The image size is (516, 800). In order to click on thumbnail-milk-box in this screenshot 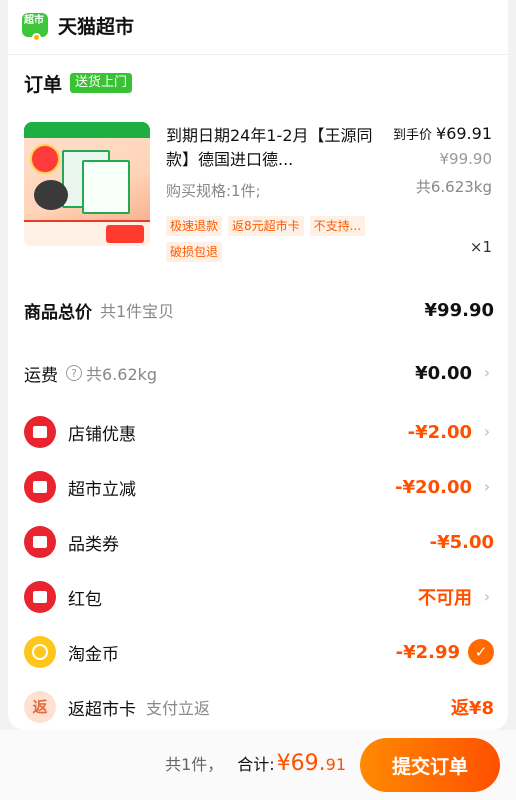, I will do `click(106, 187)`.